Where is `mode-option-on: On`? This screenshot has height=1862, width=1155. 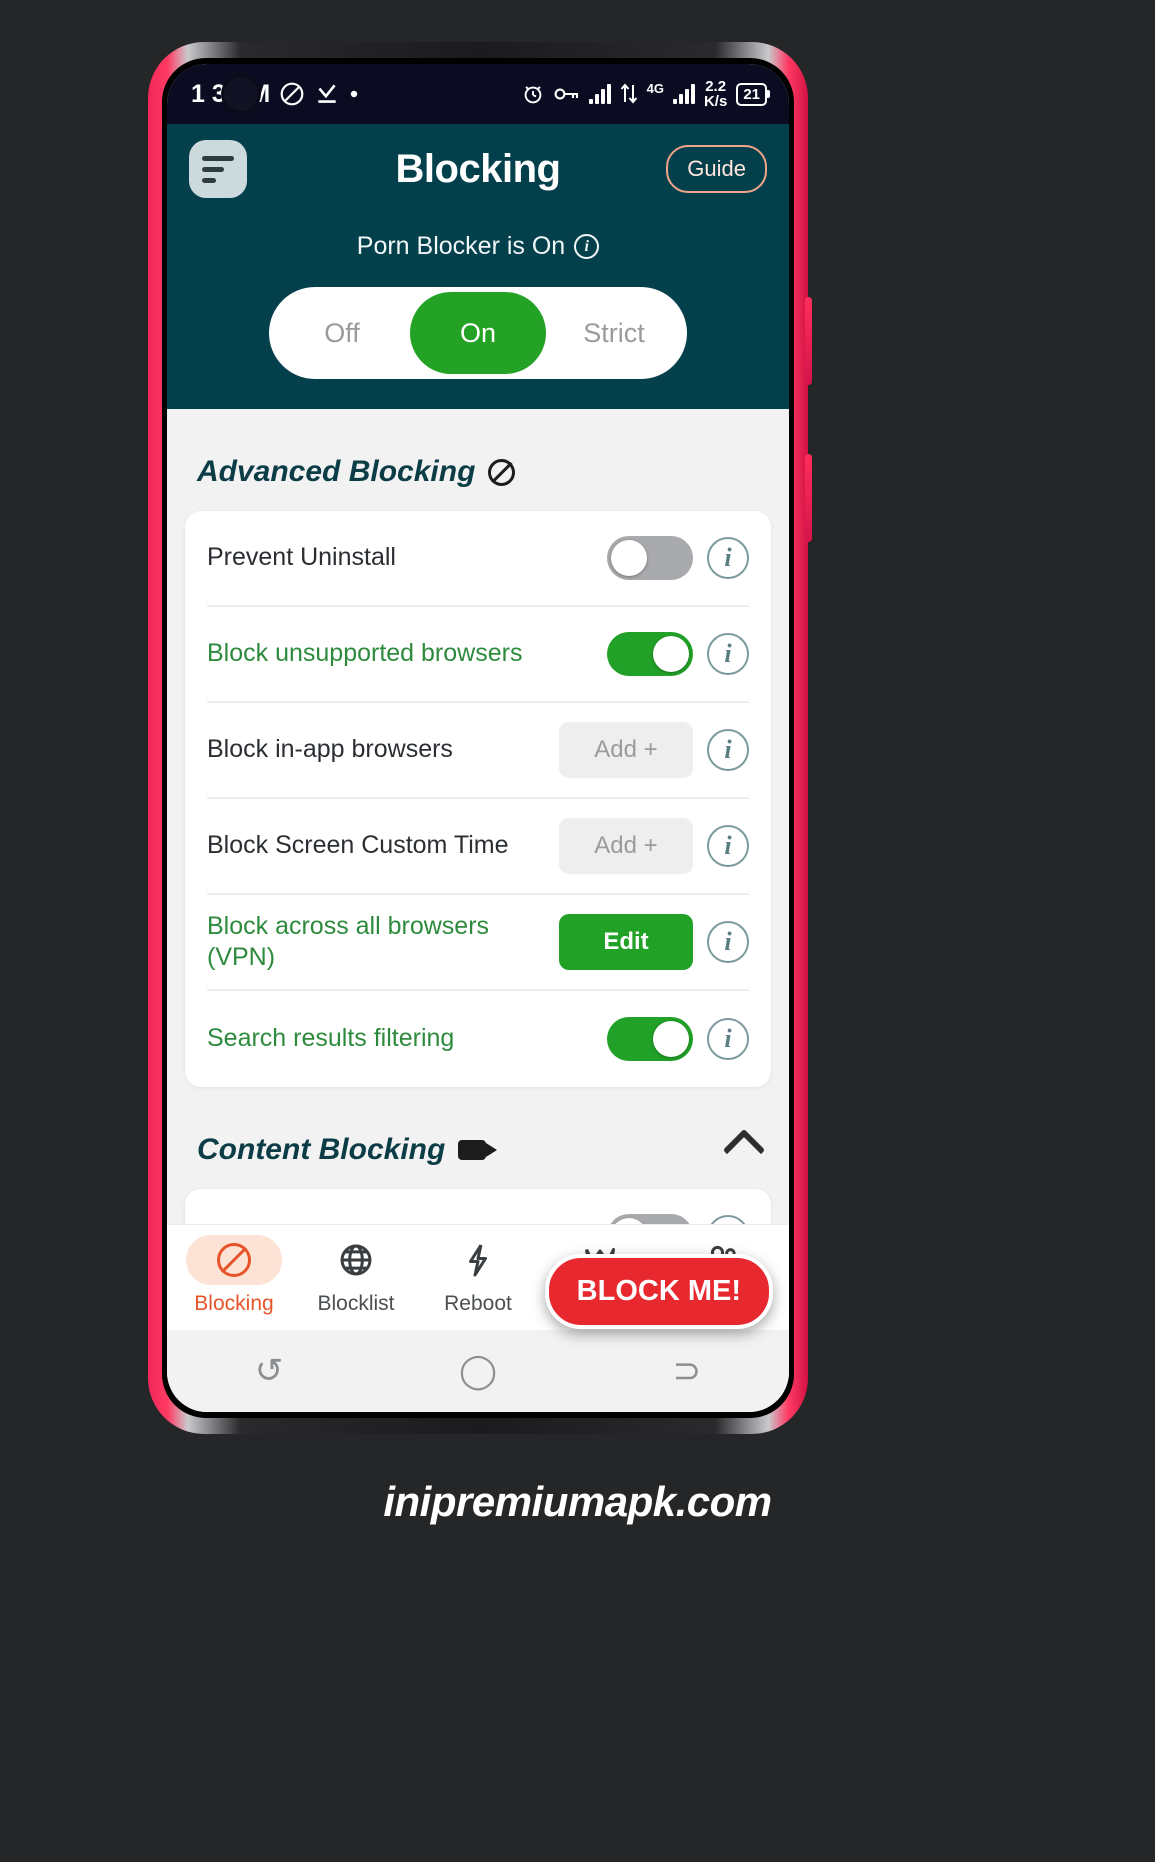 mode-option-on: On is located at coordinates (478, 333).